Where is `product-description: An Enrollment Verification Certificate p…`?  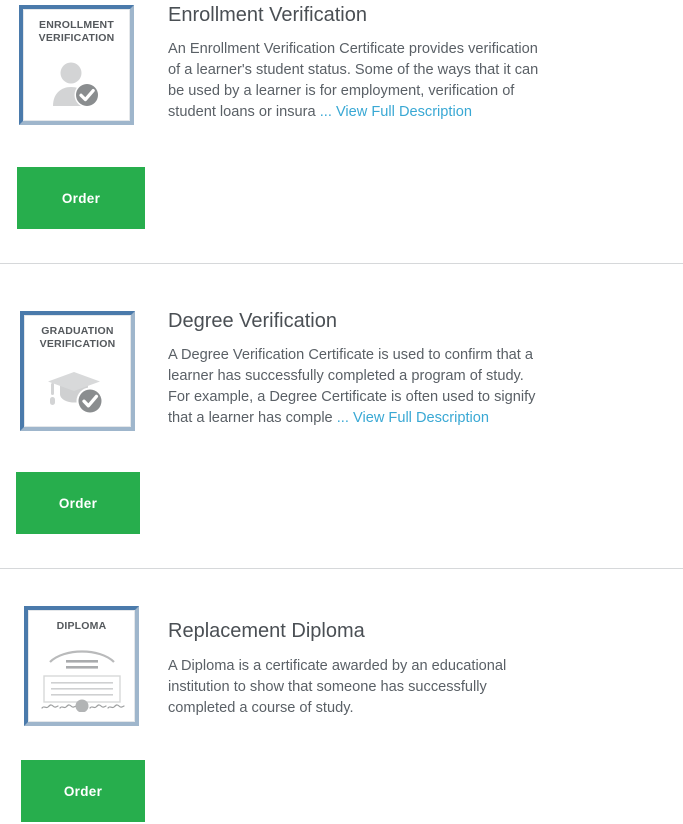 product-description: An Enrollment Verification Certificate p… is located at coordinates (358, 81).